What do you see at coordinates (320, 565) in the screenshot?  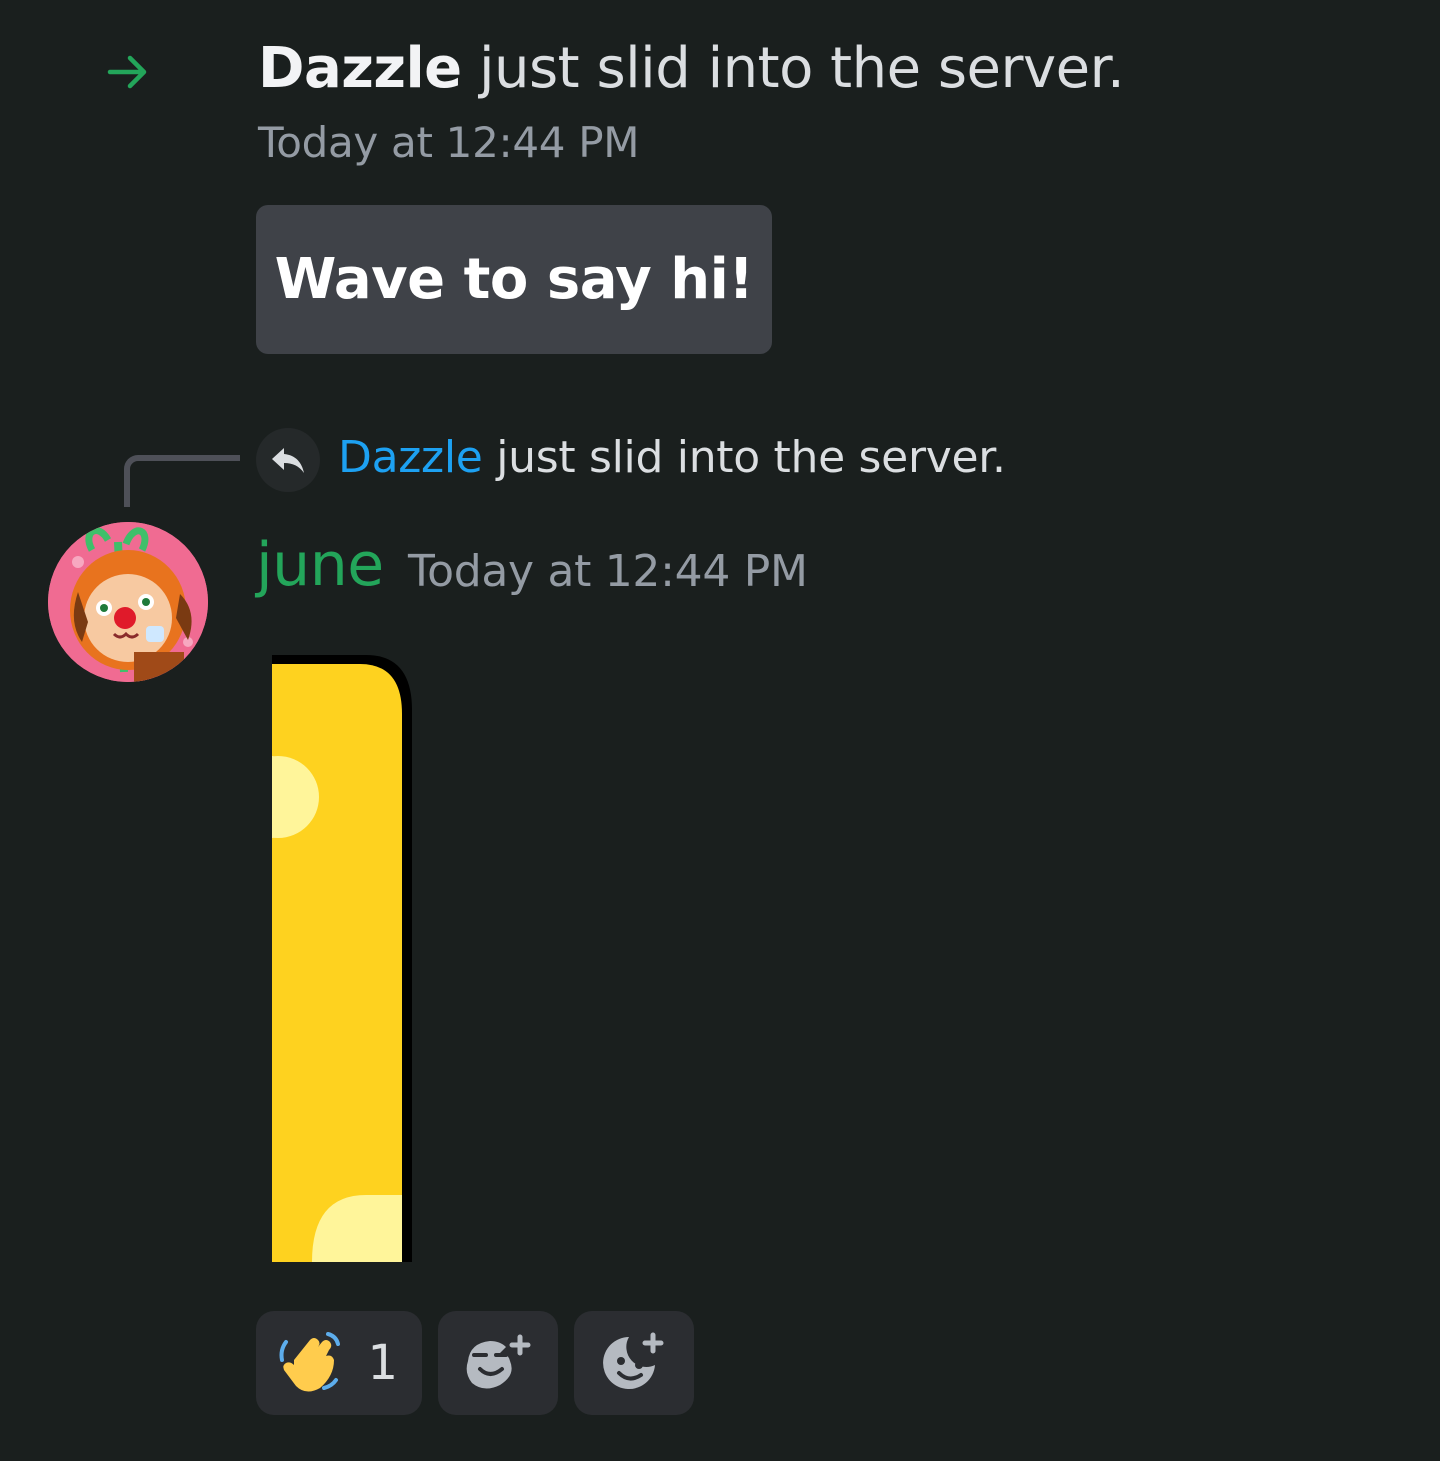 I see `message-author: june` at bounding box center [320, 565].